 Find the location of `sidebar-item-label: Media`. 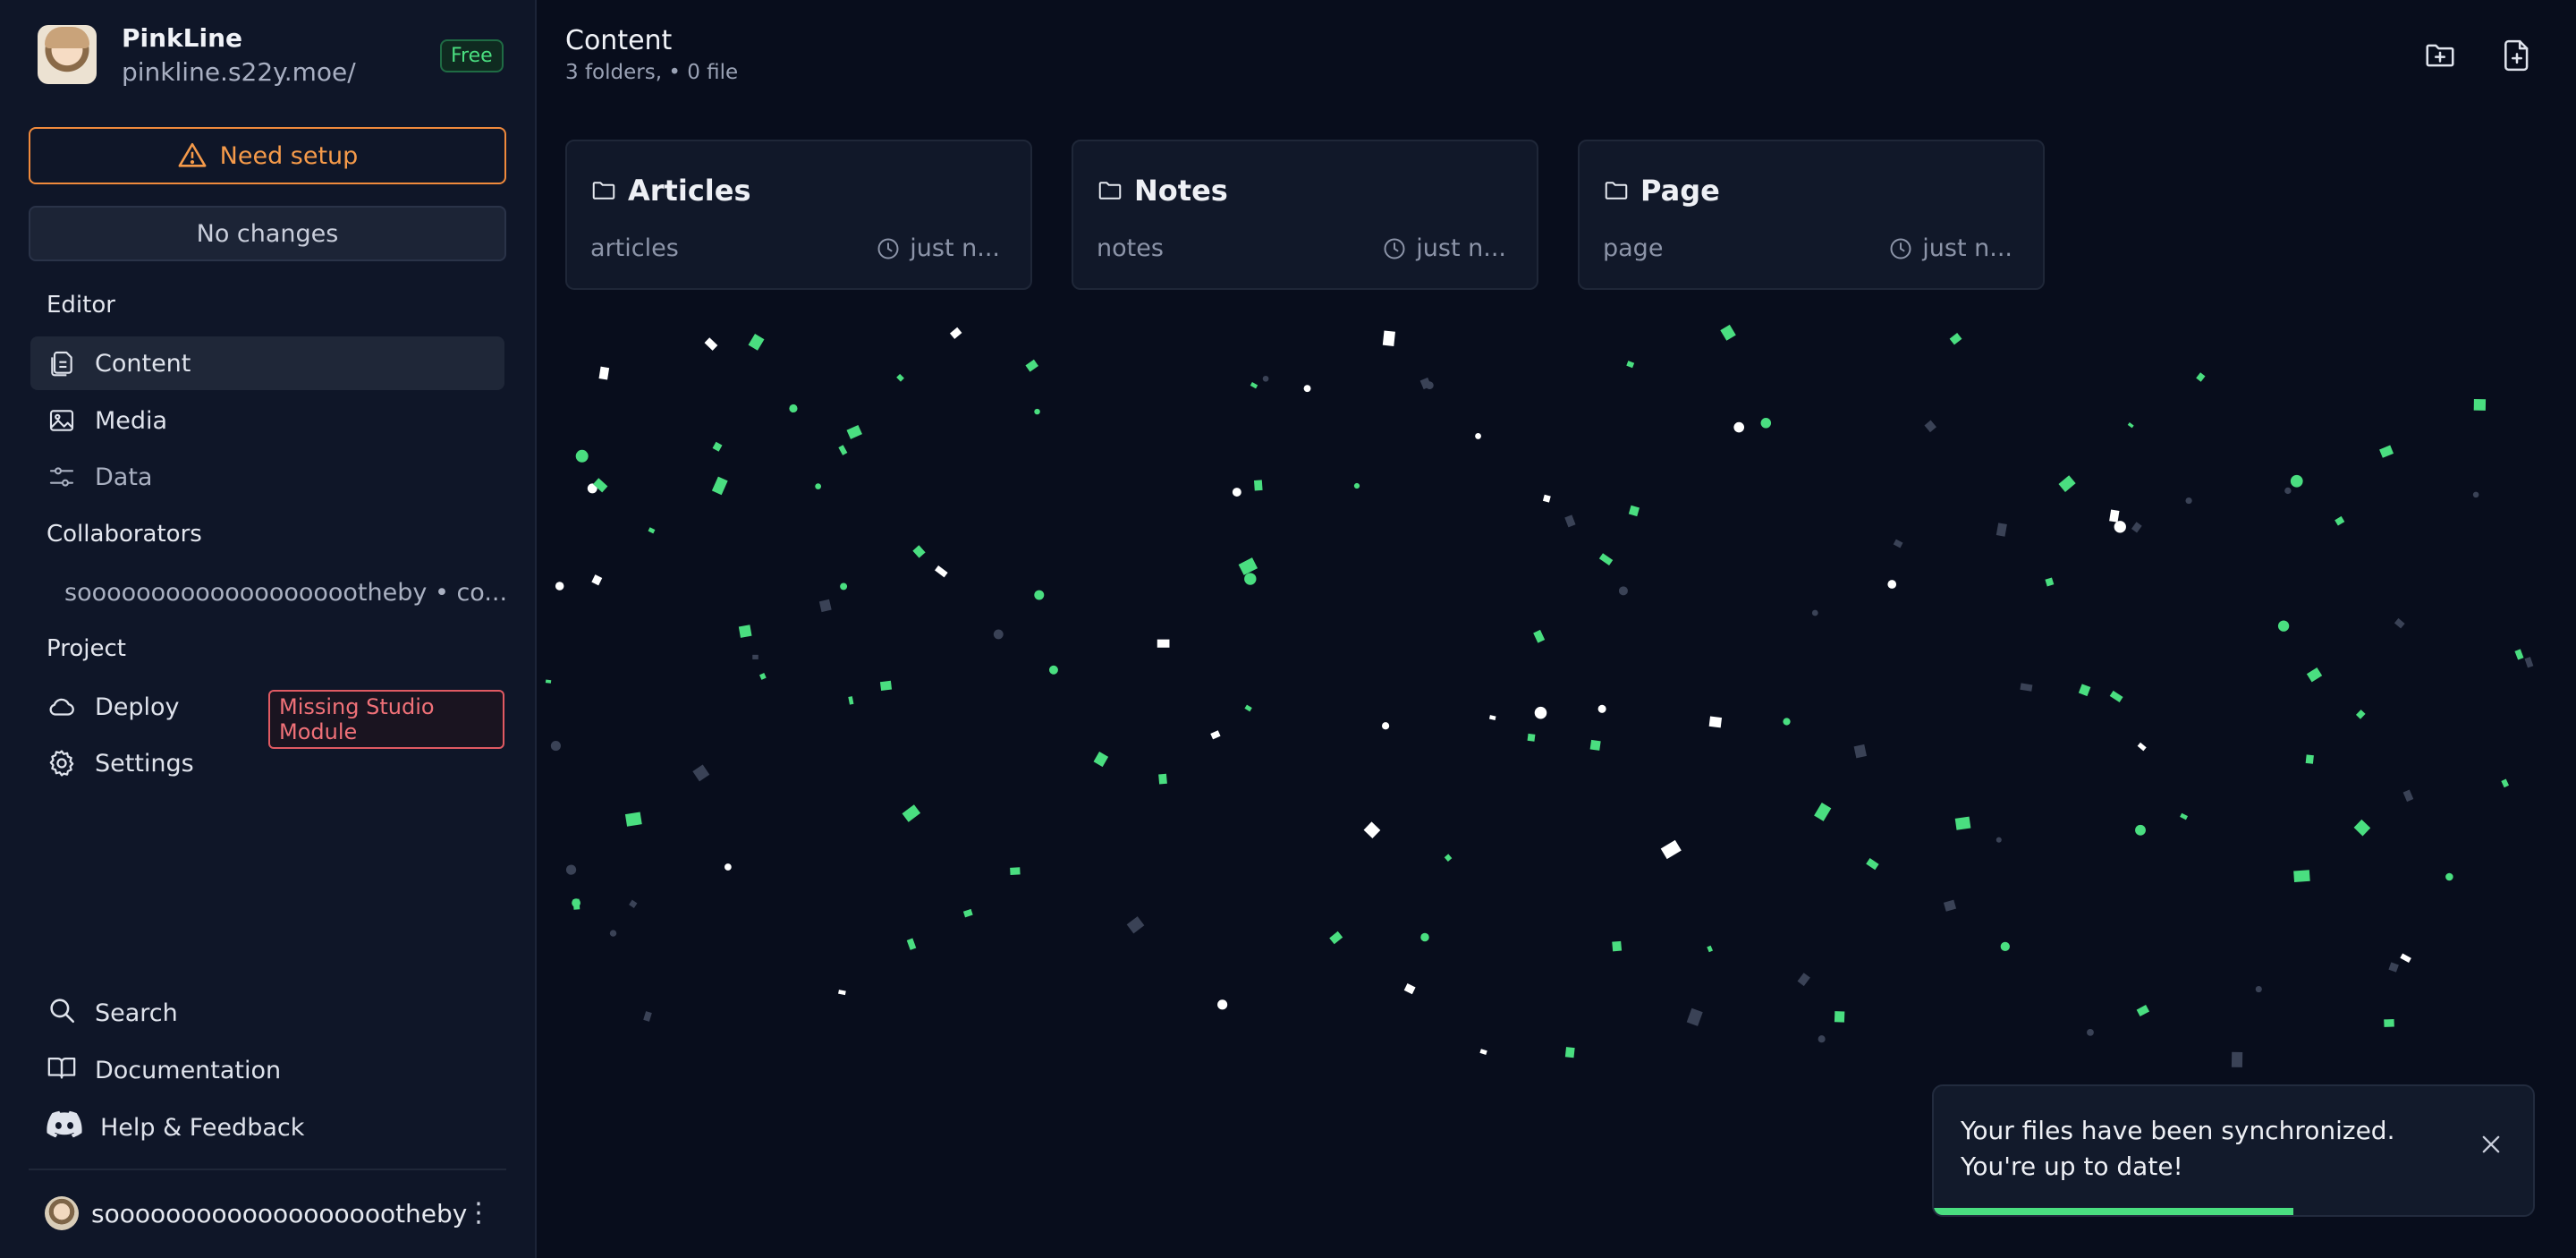

sidebar-item-label: Media is located at coordinates (131, 420).